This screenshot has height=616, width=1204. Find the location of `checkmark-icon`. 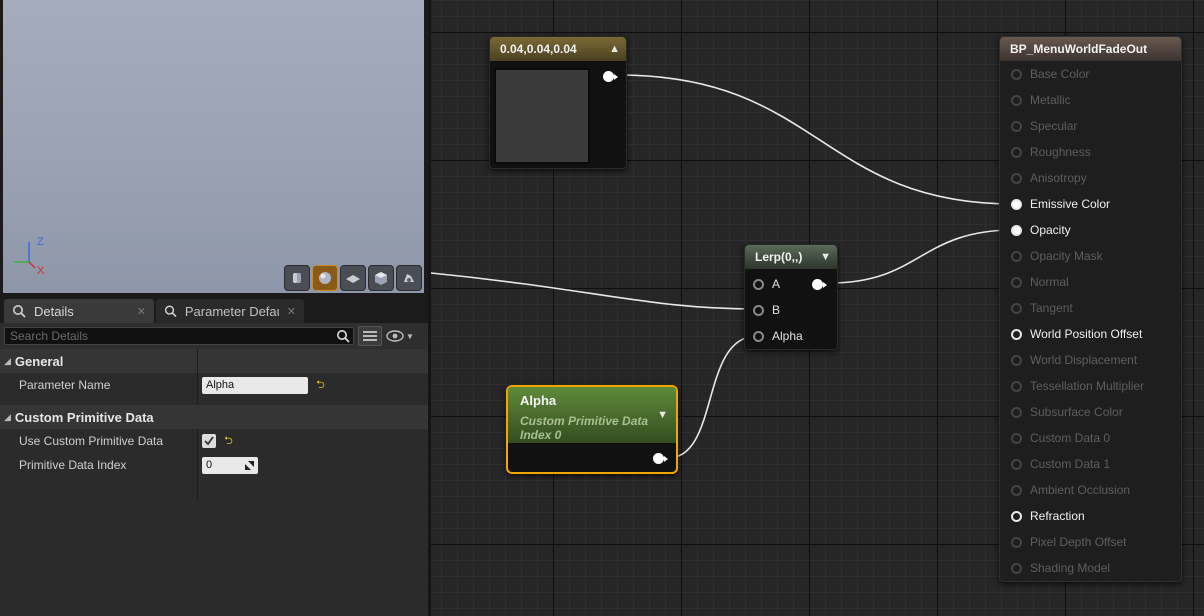

checkmark-icon is located at coordinates (209, 441).